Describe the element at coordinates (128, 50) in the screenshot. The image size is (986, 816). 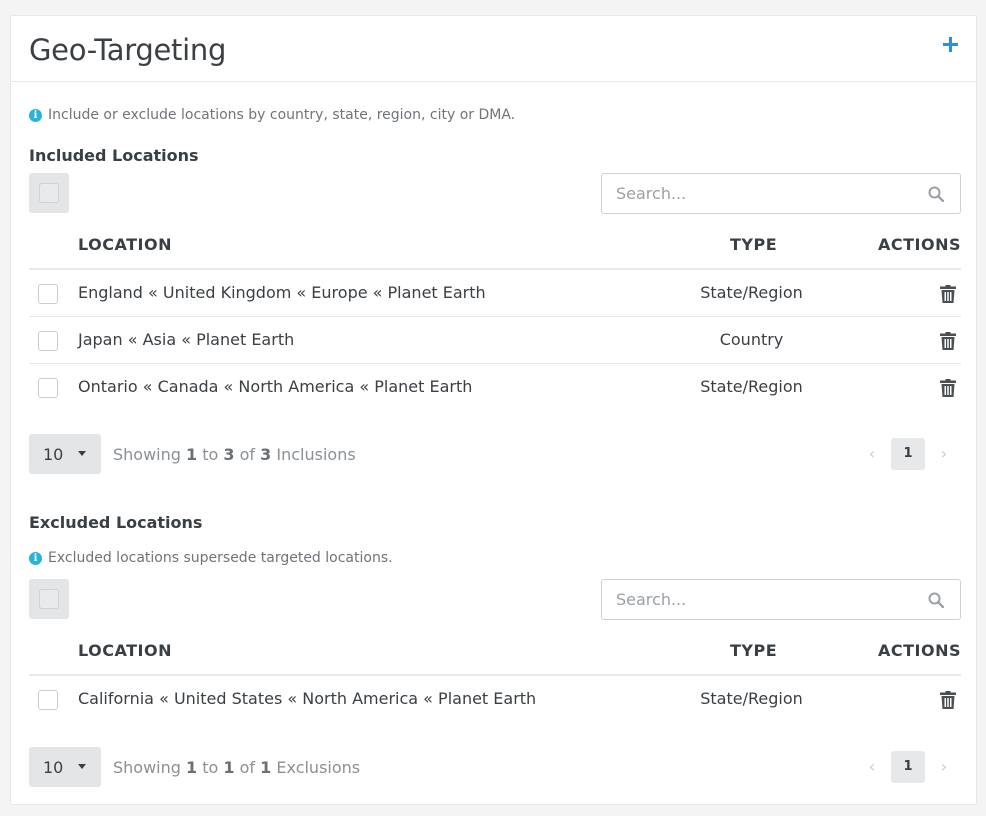
I see `page-title: Geo-Targeting` at that location.